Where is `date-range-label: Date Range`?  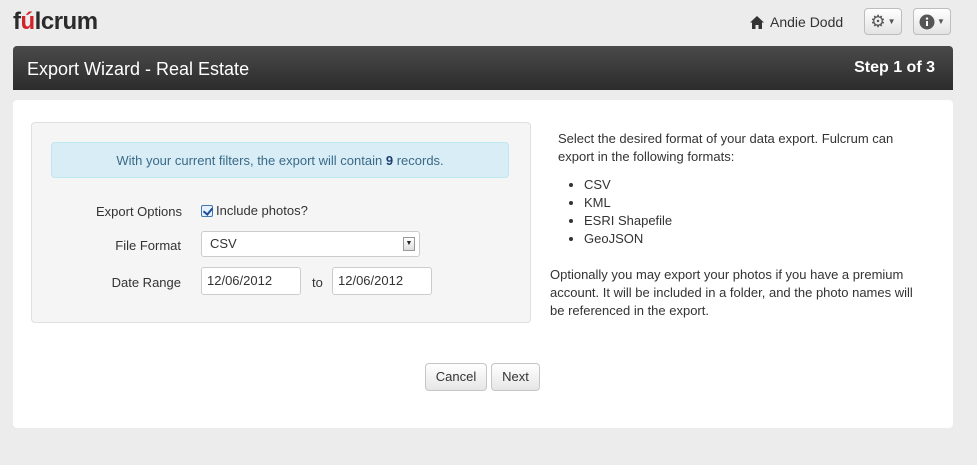 date-range-label: Date Range is located at coordinates (146, 282).